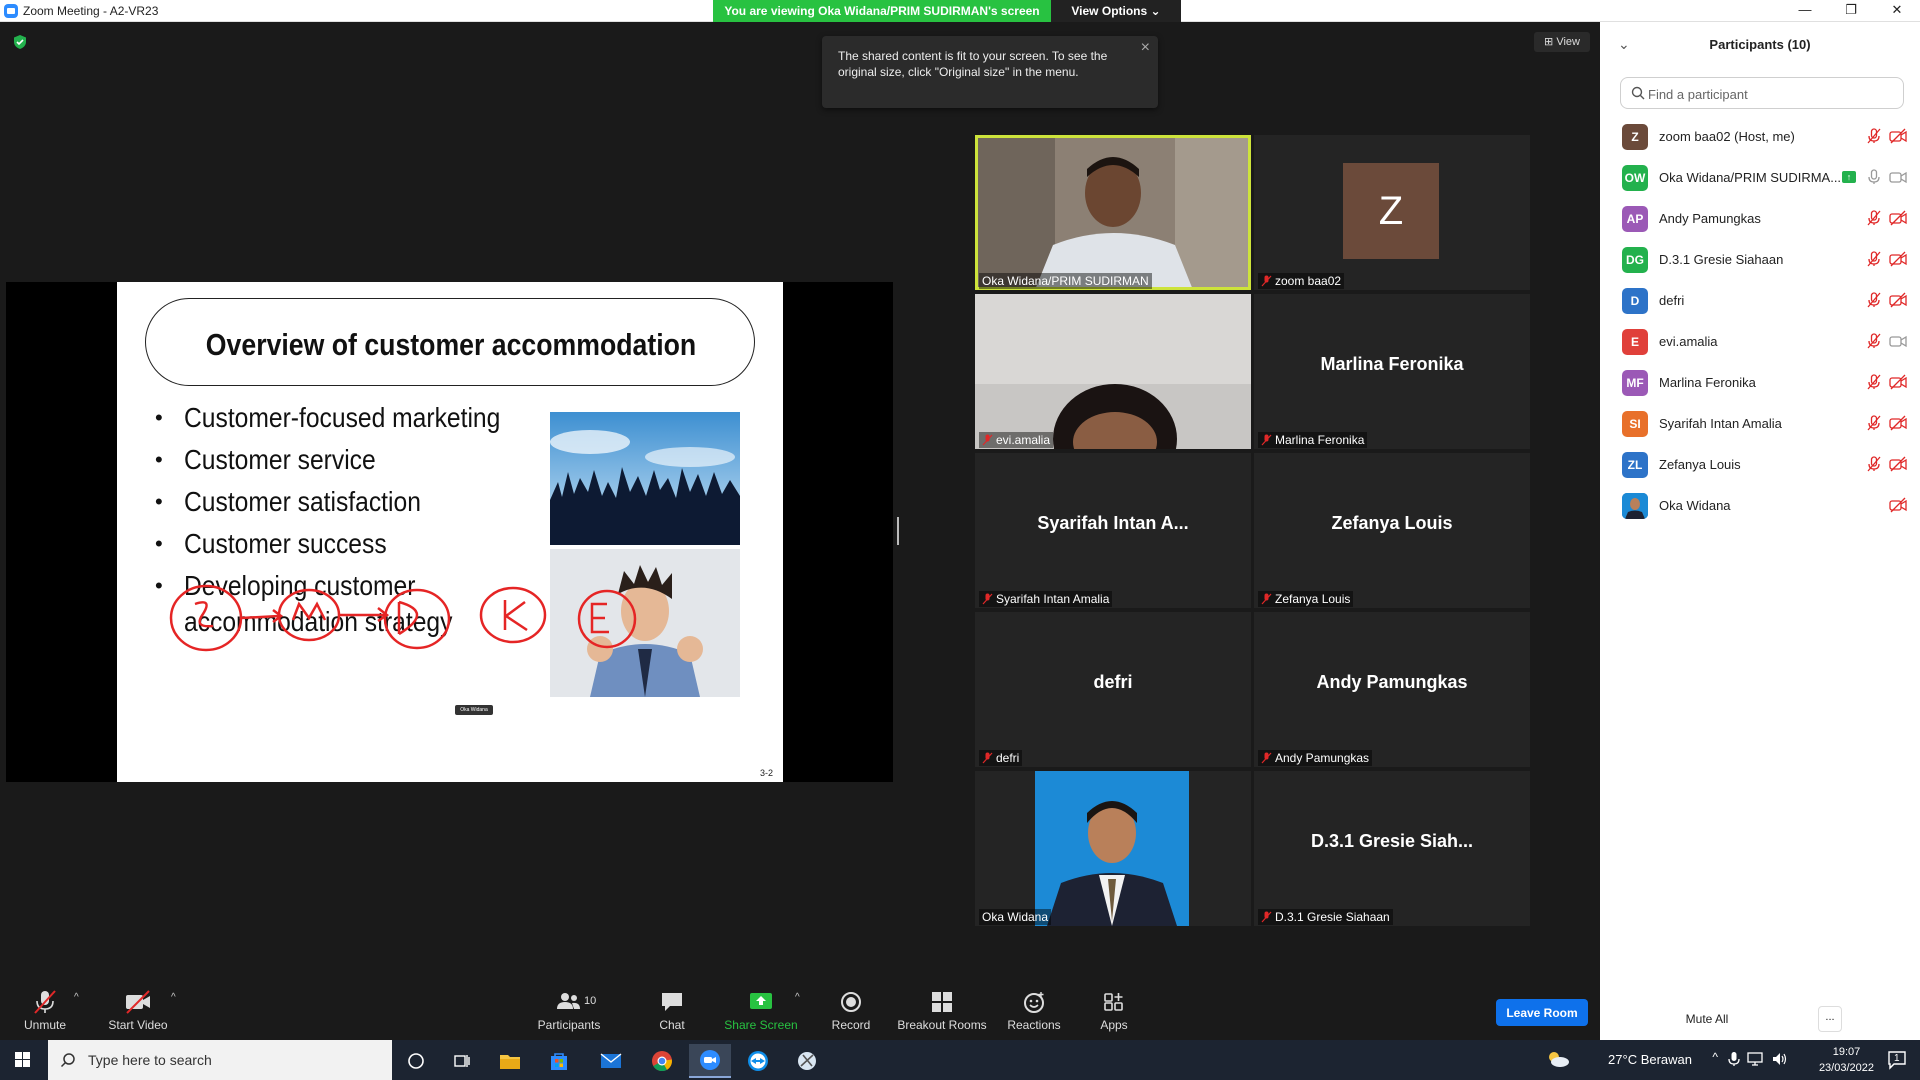 The width and height of the screenshot is (1920, 1080). I want to click on zoom-taskbar-icon, so click(710, 1061).